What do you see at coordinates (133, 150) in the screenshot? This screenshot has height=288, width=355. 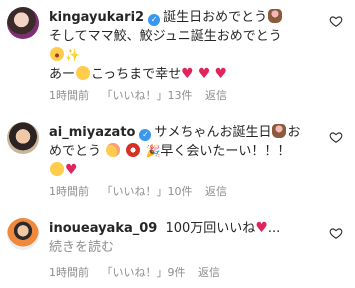 I see `badge-emoji-icon` at bounding box center [133, 150].